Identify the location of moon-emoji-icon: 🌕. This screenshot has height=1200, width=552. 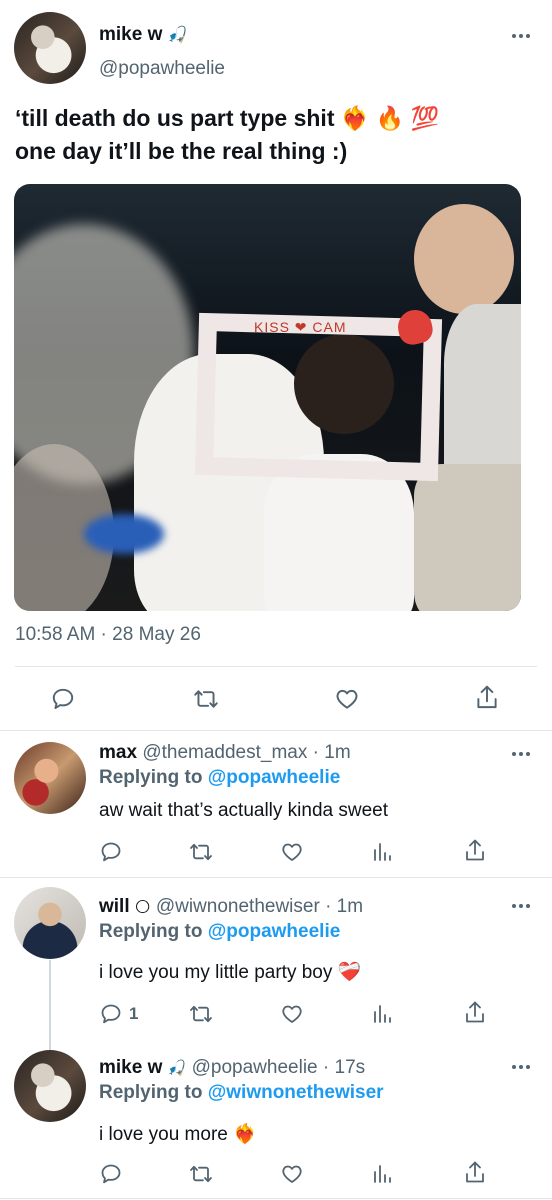
(142, 907).